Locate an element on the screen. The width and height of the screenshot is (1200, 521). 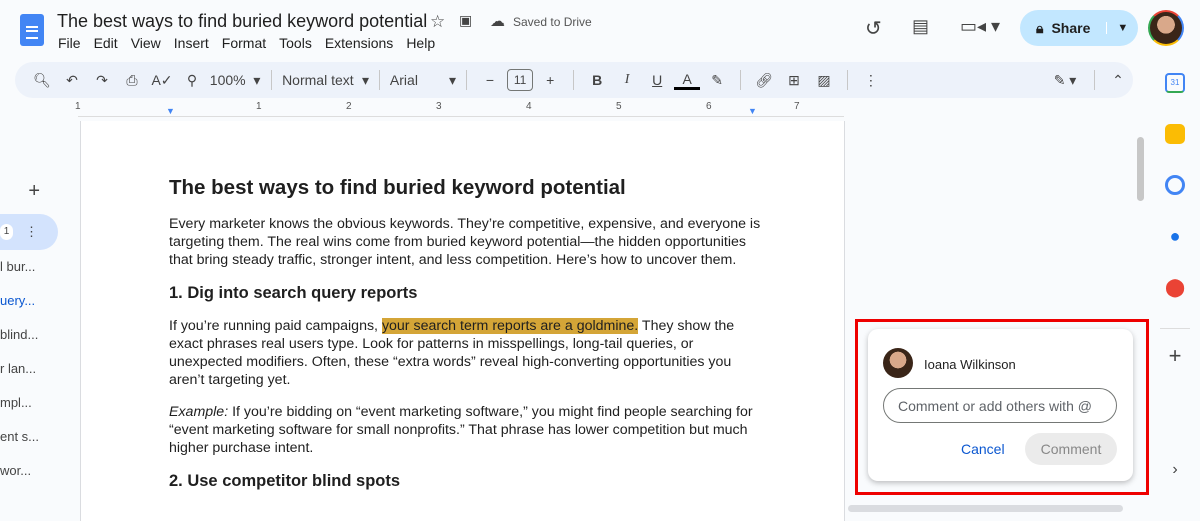
style-select: Normal text ▾ is located at coordinates (325, 80).